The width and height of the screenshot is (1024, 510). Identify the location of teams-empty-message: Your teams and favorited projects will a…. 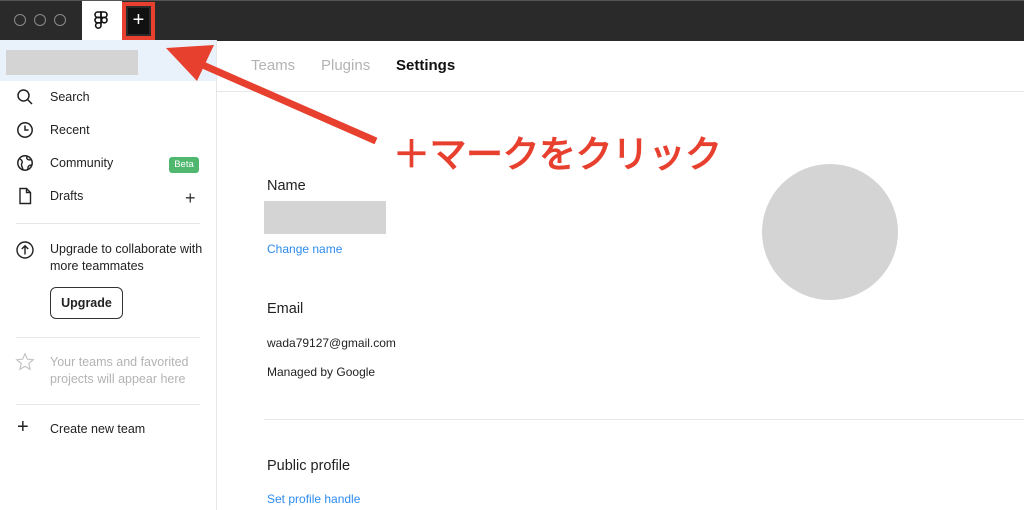
(119, 370).